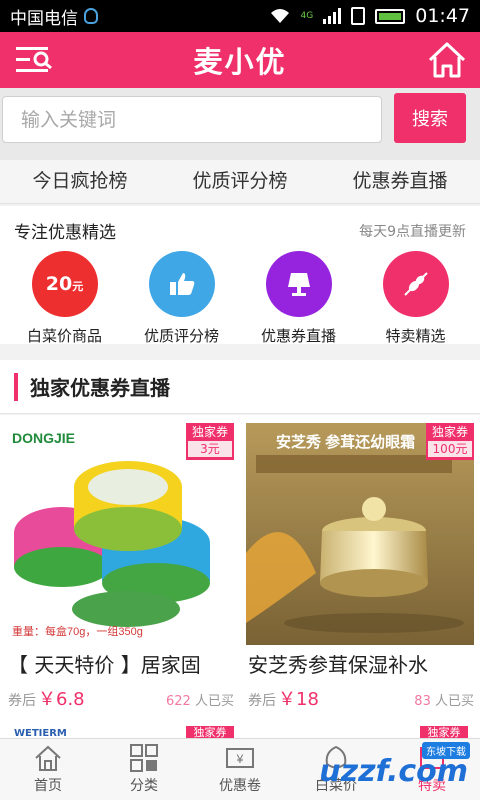  What do you see at coordinates (144, 786) in the screenshot?
I see `nav-label: 分类` at bounding box center [144, 786].